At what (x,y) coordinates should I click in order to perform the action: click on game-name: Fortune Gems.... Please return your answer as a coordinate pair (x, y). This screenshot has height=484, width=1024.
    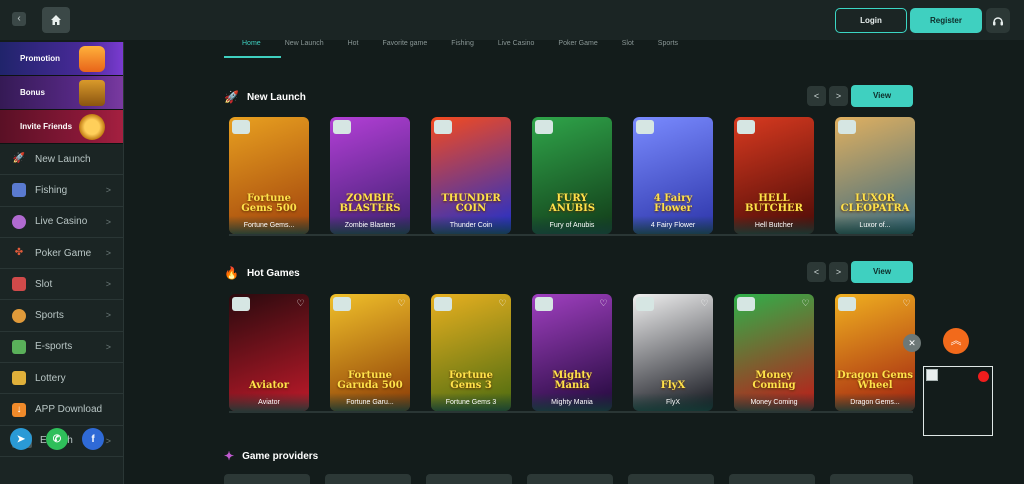
    Looking at the image, I should click on (269, 225).